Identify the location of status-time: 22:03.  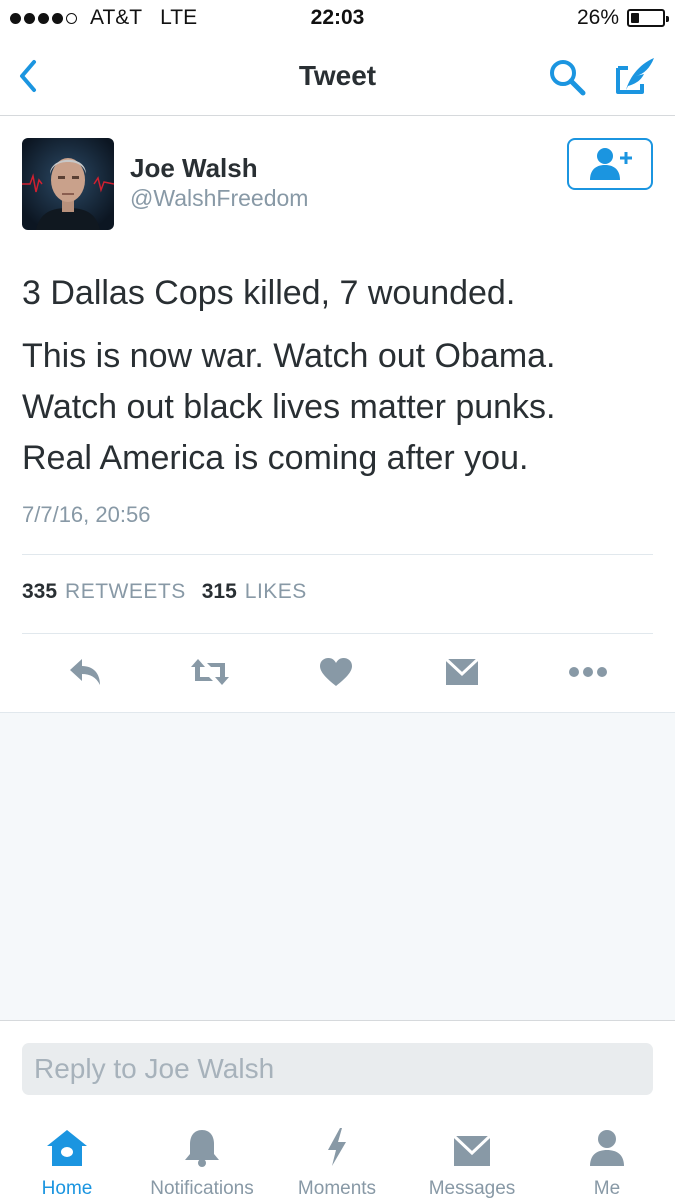
(337, 17).